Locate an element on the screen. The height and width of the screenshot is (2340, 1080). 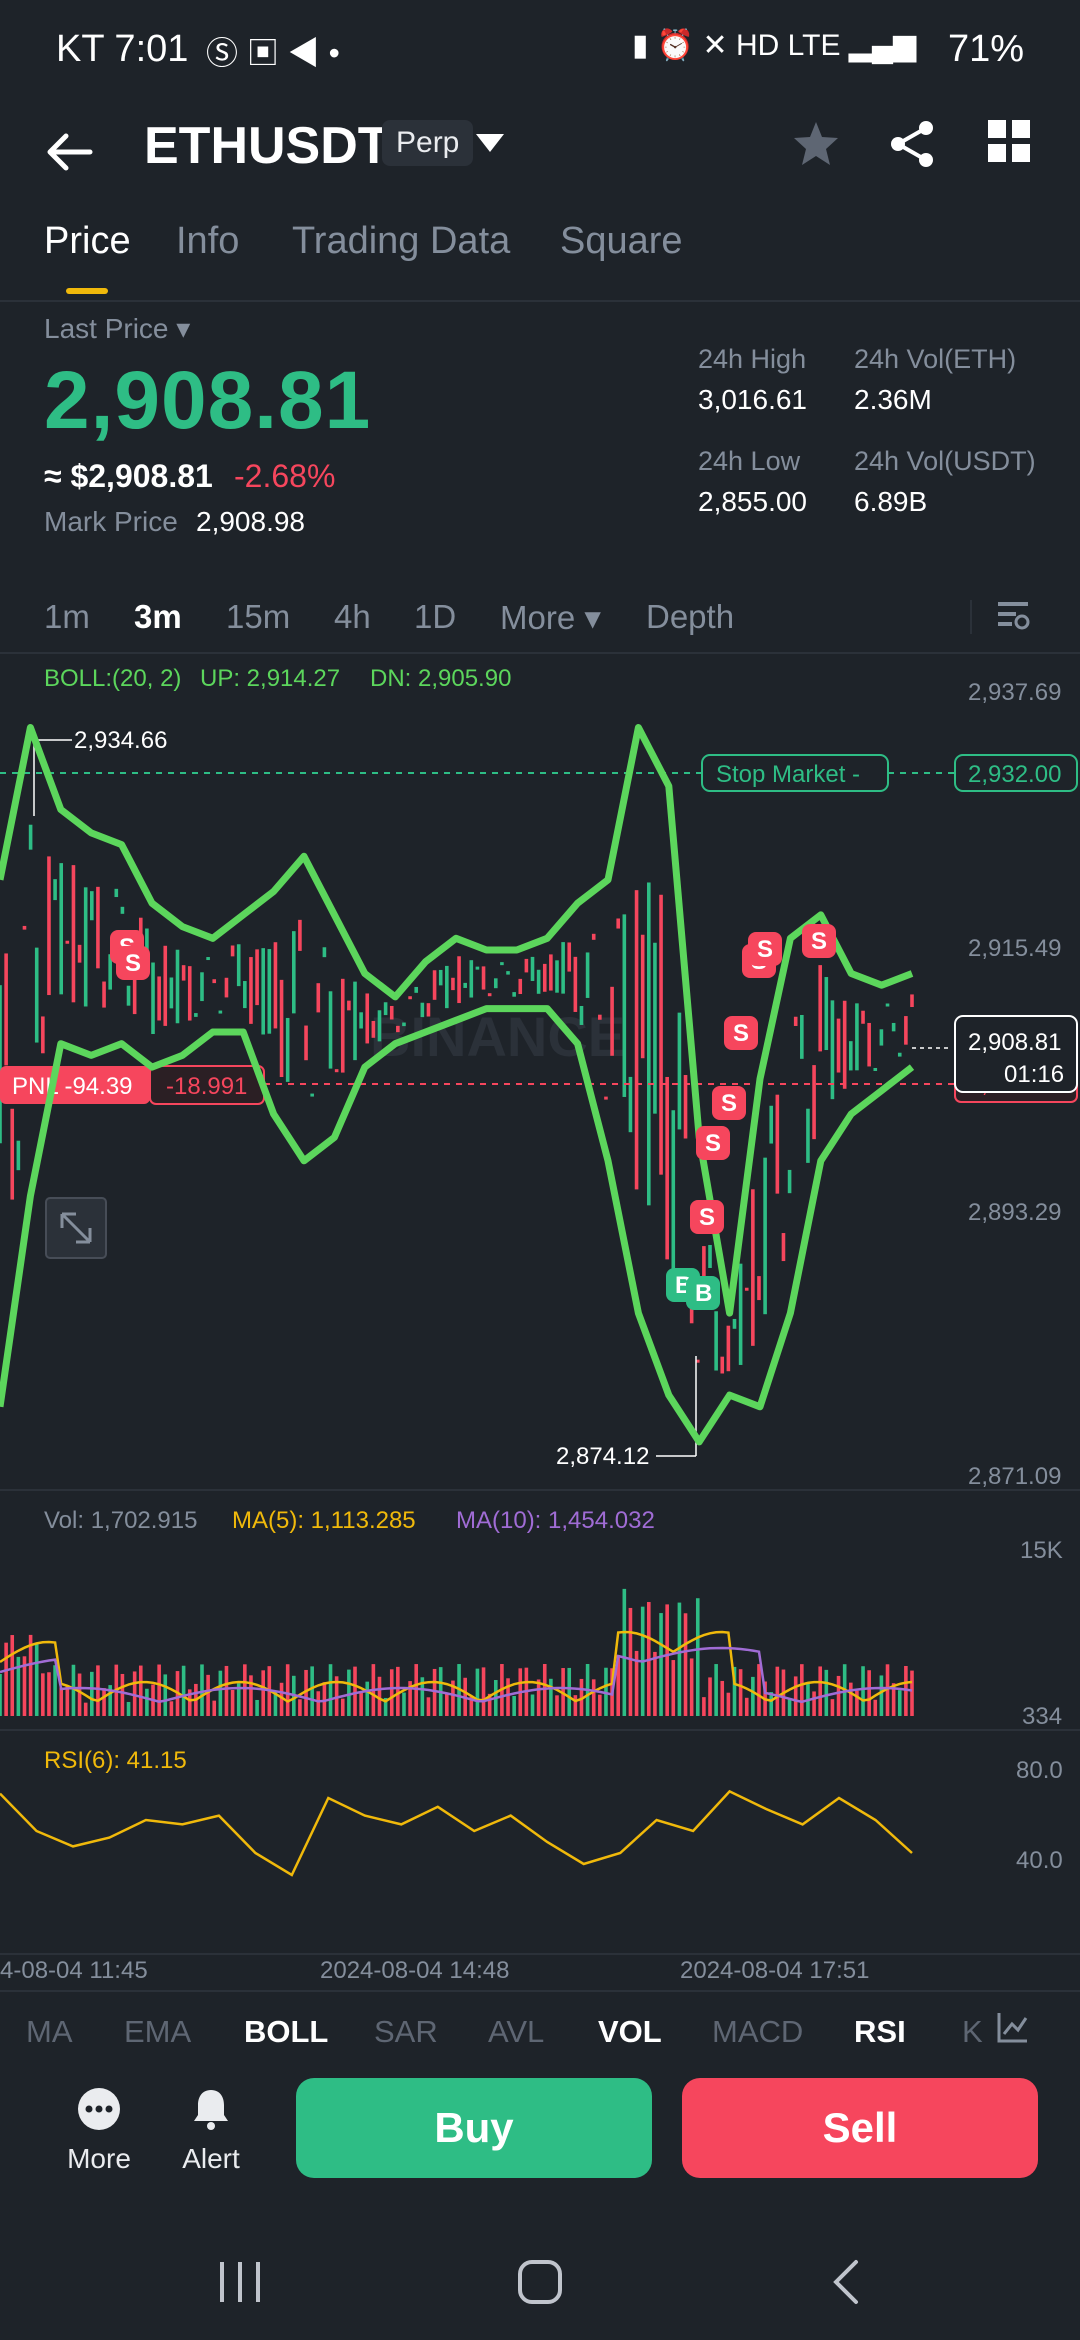
vol-label: Vol: 1,702.915 is located at coordinates (120, 1520).